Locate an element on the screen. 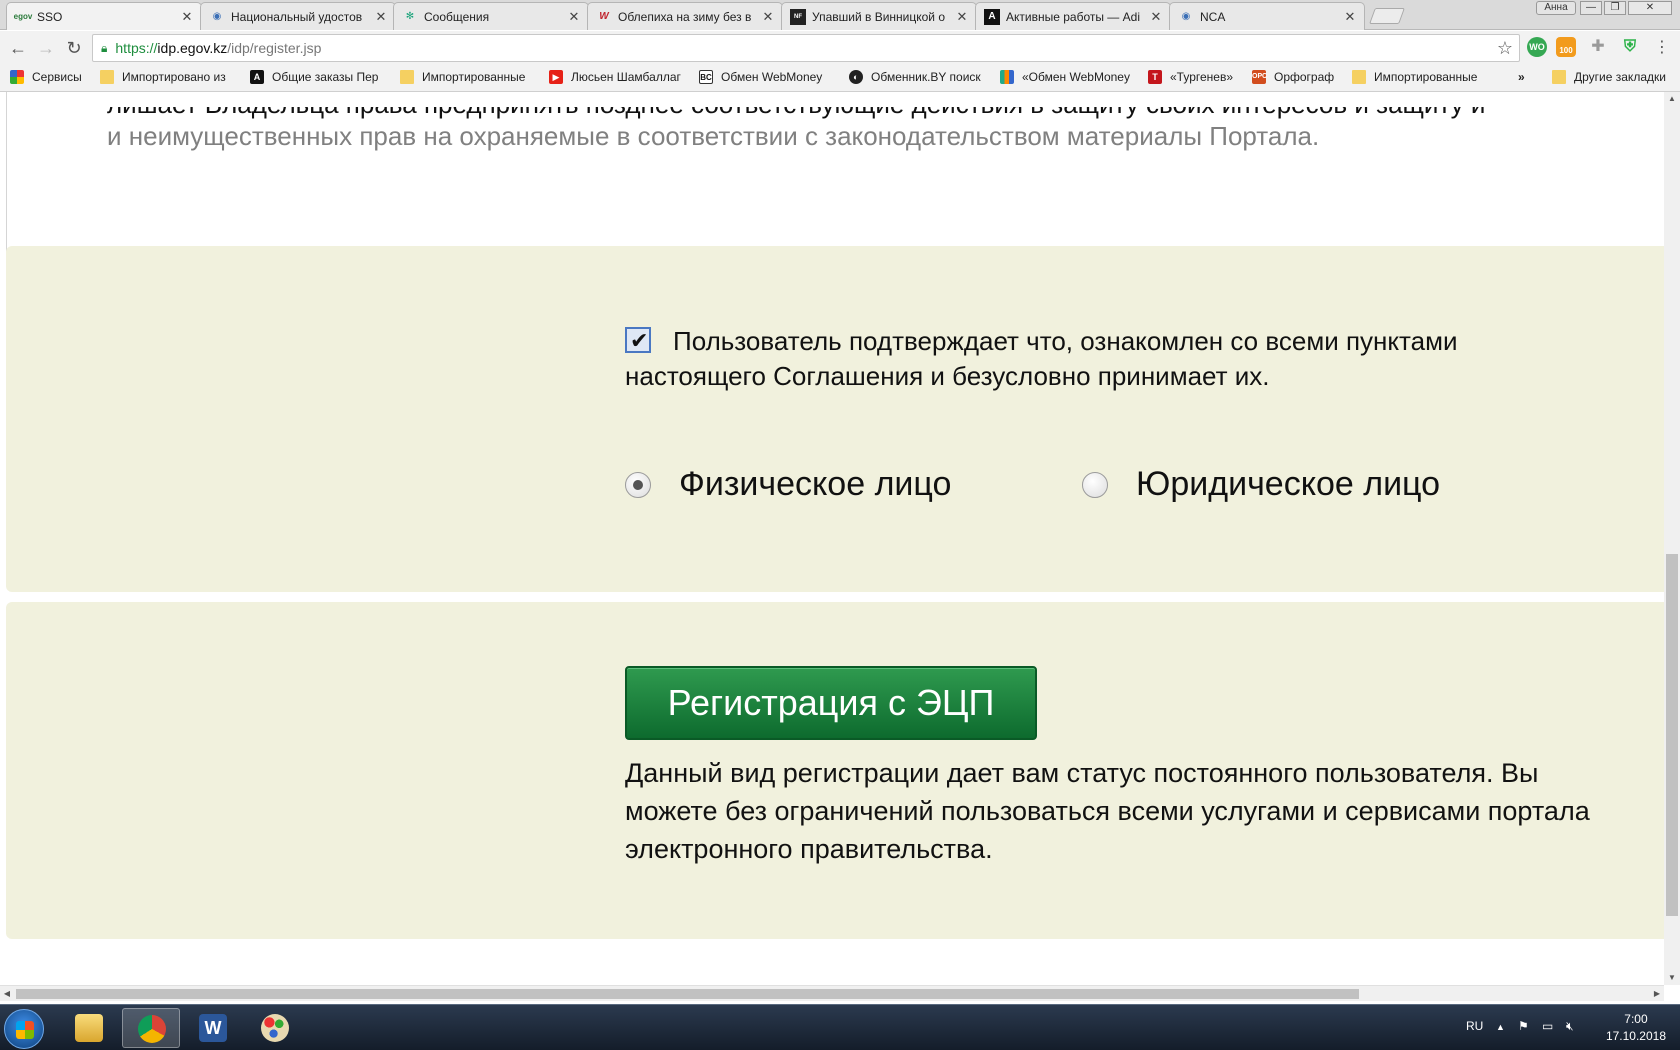 The image size is (1680, 1050). bookmarks-overflow-chevron-icon: » is located at coordinates (1521, 77).